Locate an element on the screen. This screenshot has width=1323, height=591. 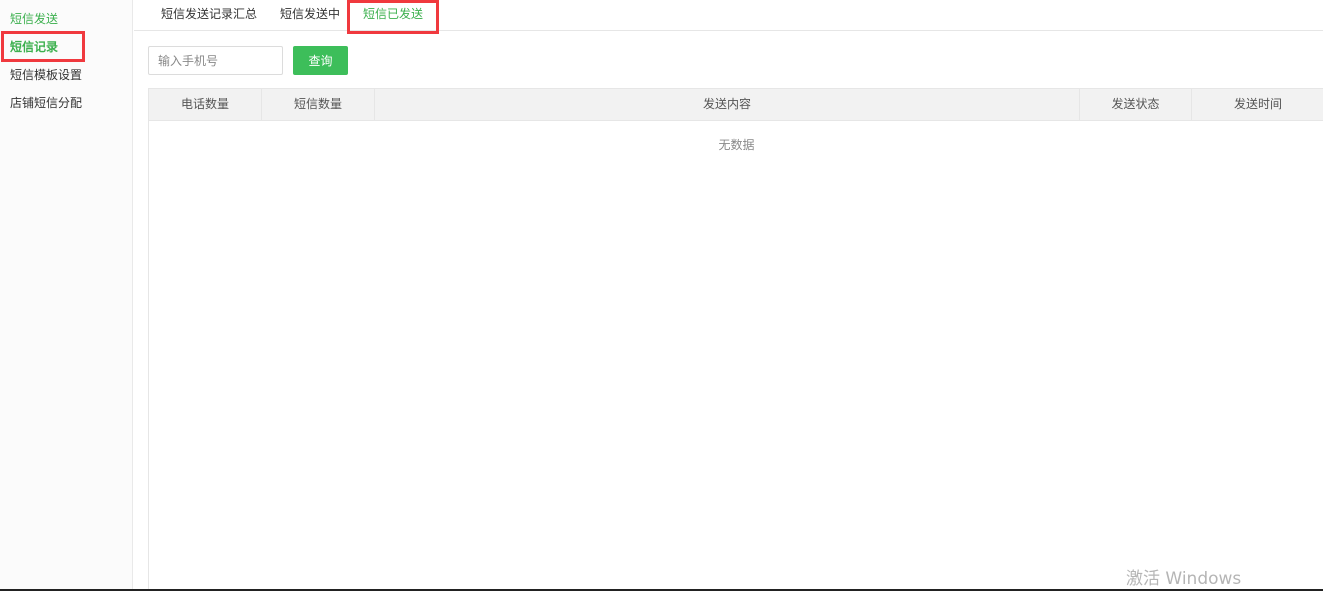
column-header-content: 发送内容 is located at coordinates (727, 104).